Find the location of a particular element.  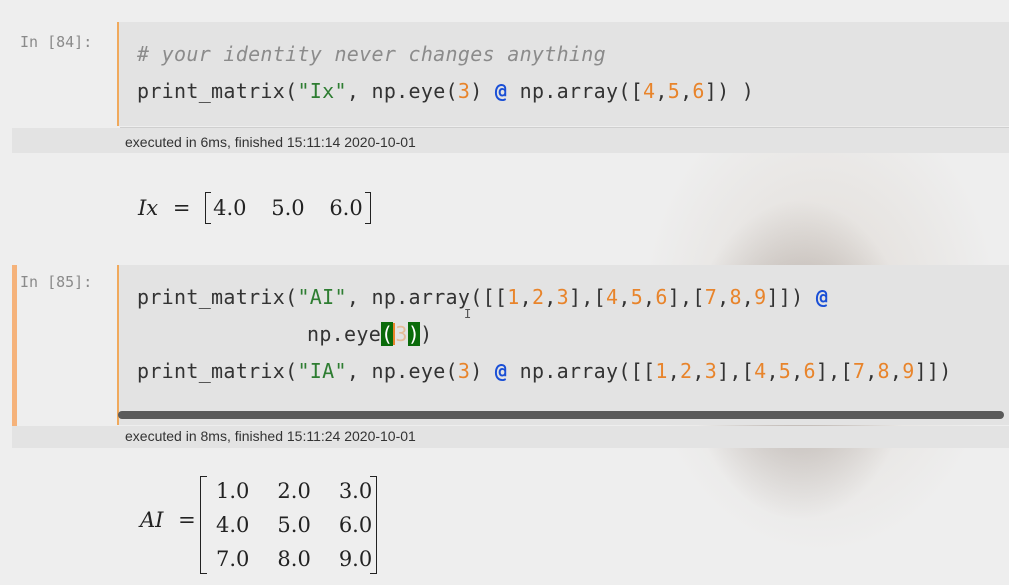

code-token: ]) ) is located at coordinates (729, 91).